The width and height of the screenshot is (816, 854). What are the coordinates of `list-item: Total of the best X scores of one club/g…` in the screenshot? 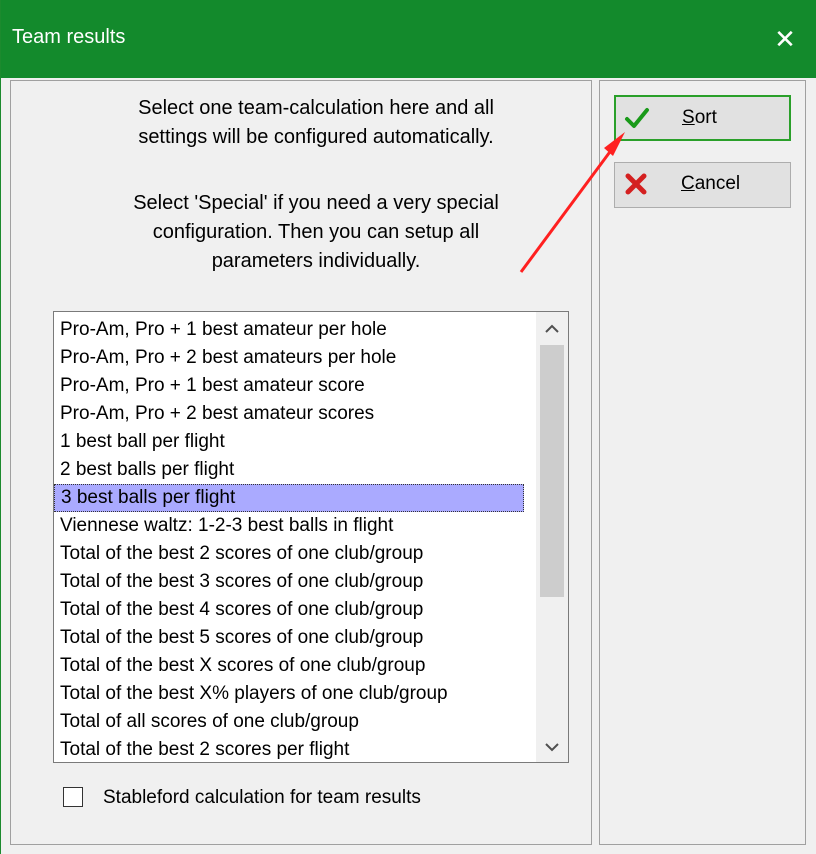 It's located at (289, 666).